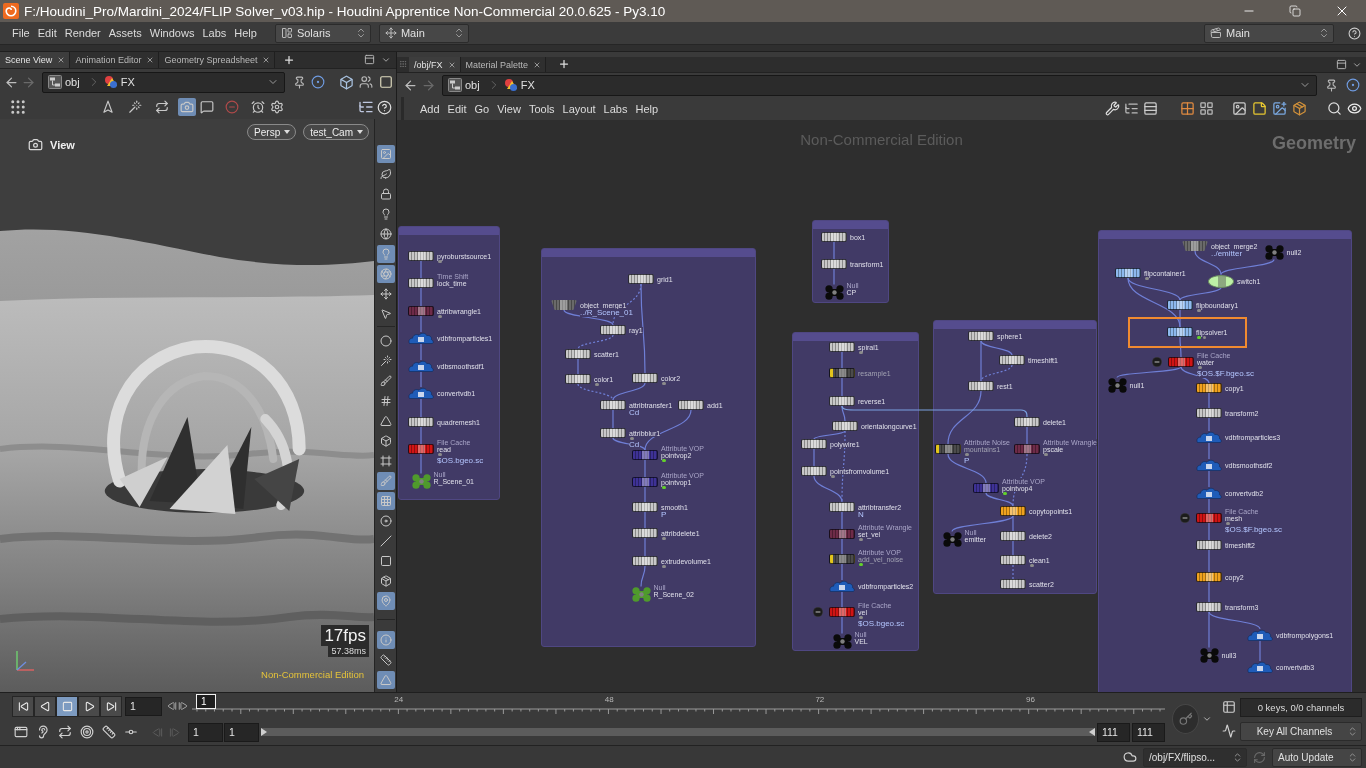  Describe the element at coordinates (385, 640) in the screenshot. I see `info-icon` at that location.